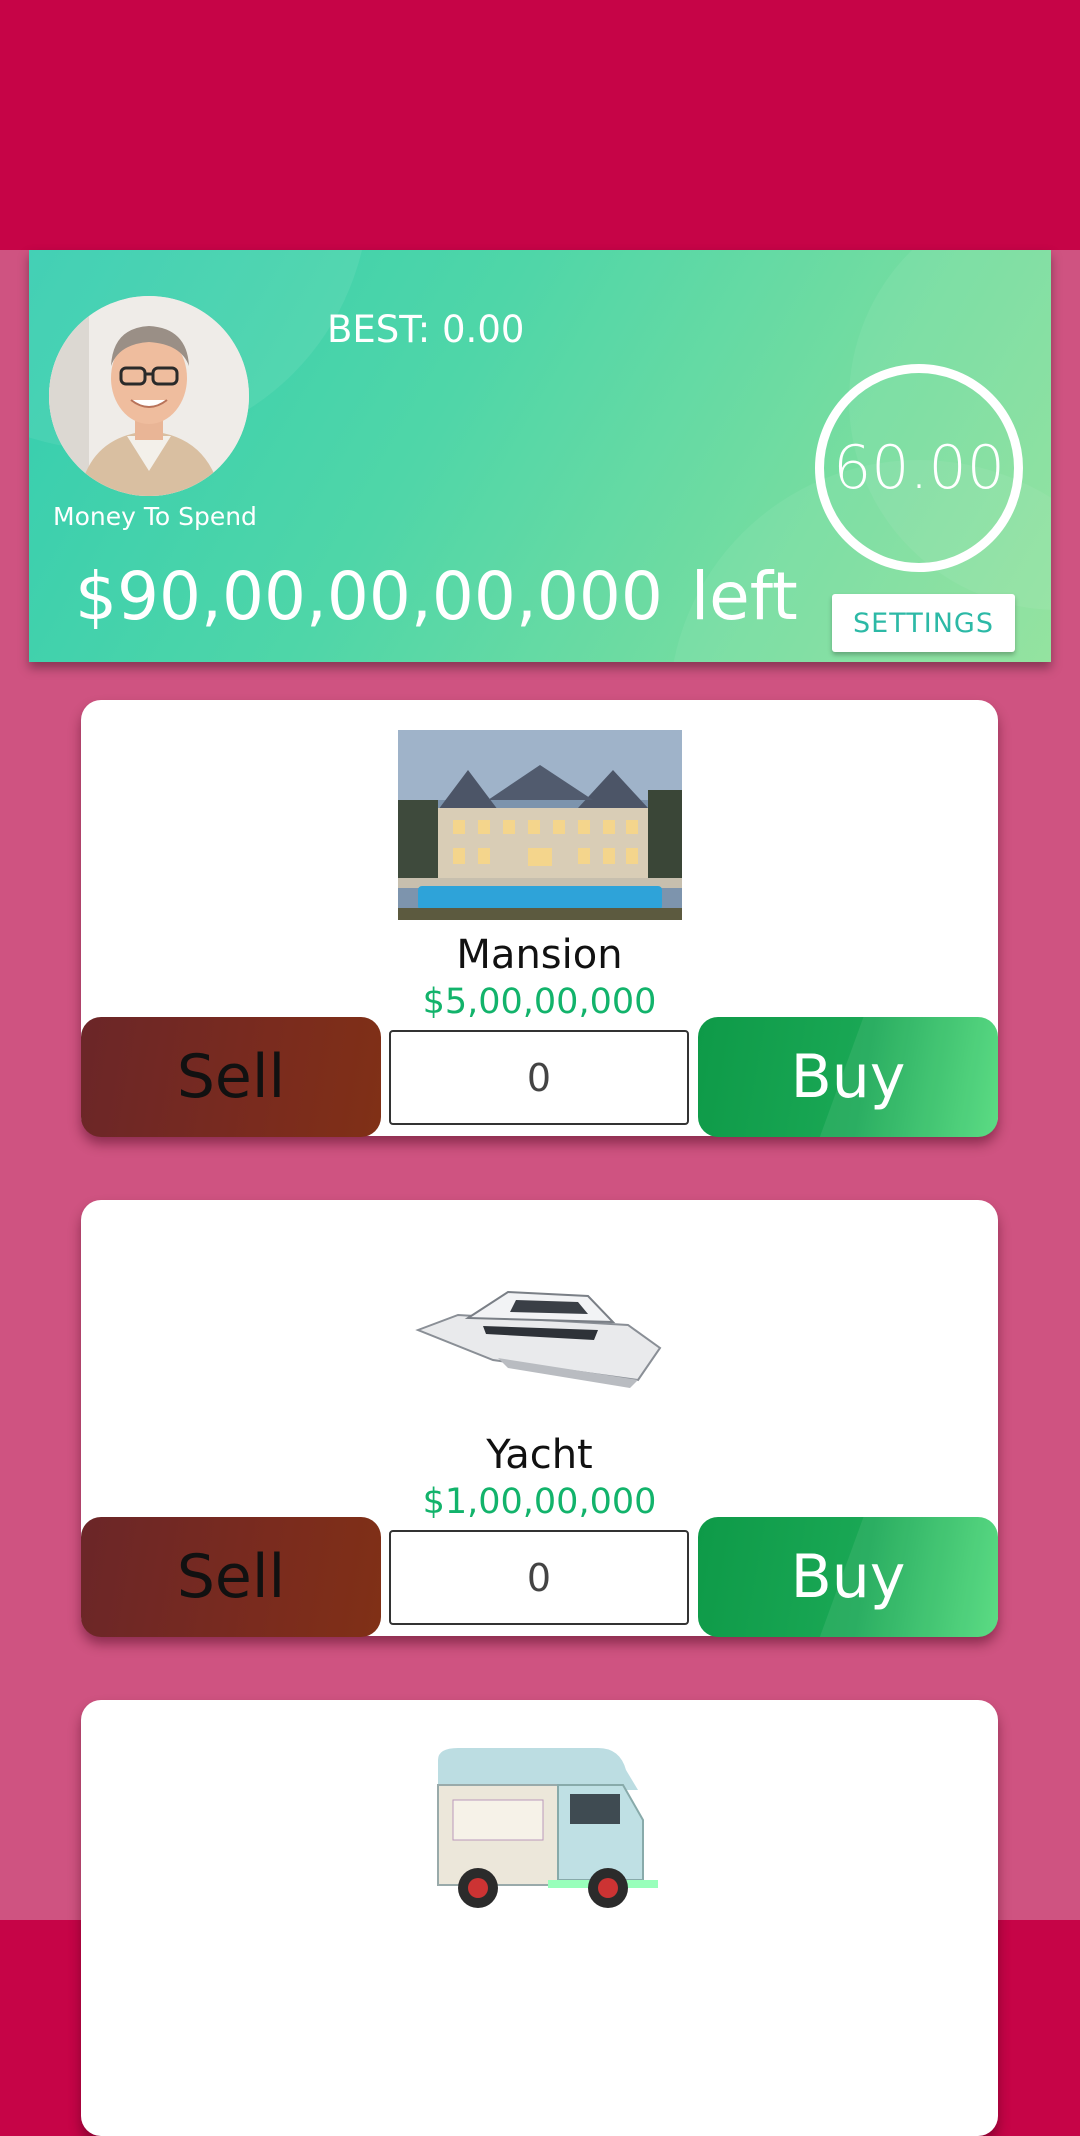 This screenshot has height=2136, width=1080. Describe the element at coordinates (744, 596) in the screenshot. I see `money-suffix: left` at that location.